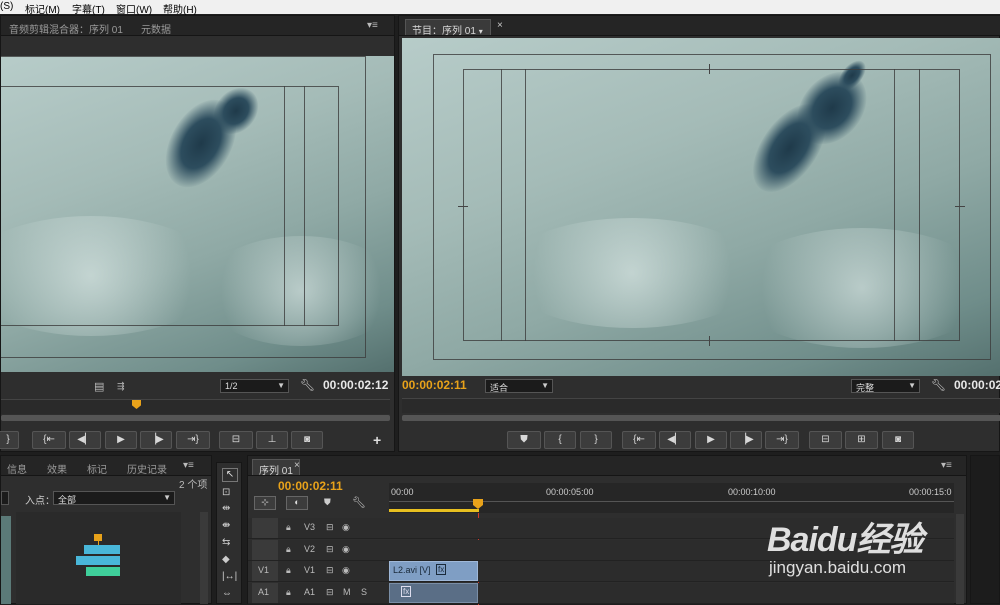 Image resolution: width=1000 pixels, height=605 pixels. Describe the element at coordinates (42, 8) in the screenshot. I see `menu-item-marker: 标记(M)` at that location.